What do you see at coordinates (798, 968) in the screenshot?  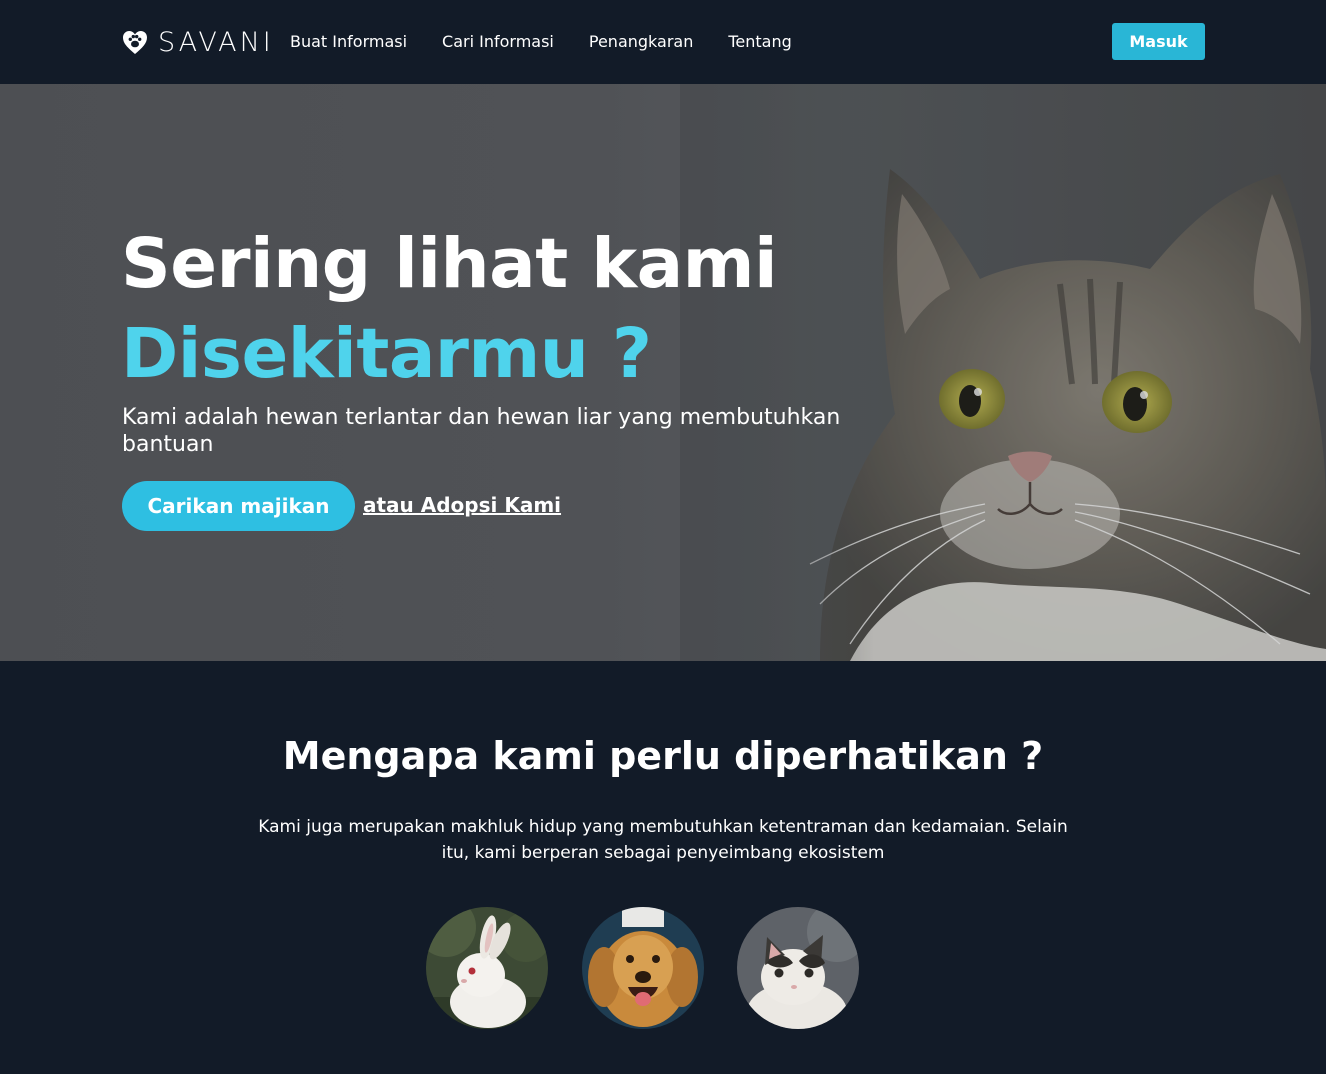 I see `kitten-photo` at bounding box center [798, 968].